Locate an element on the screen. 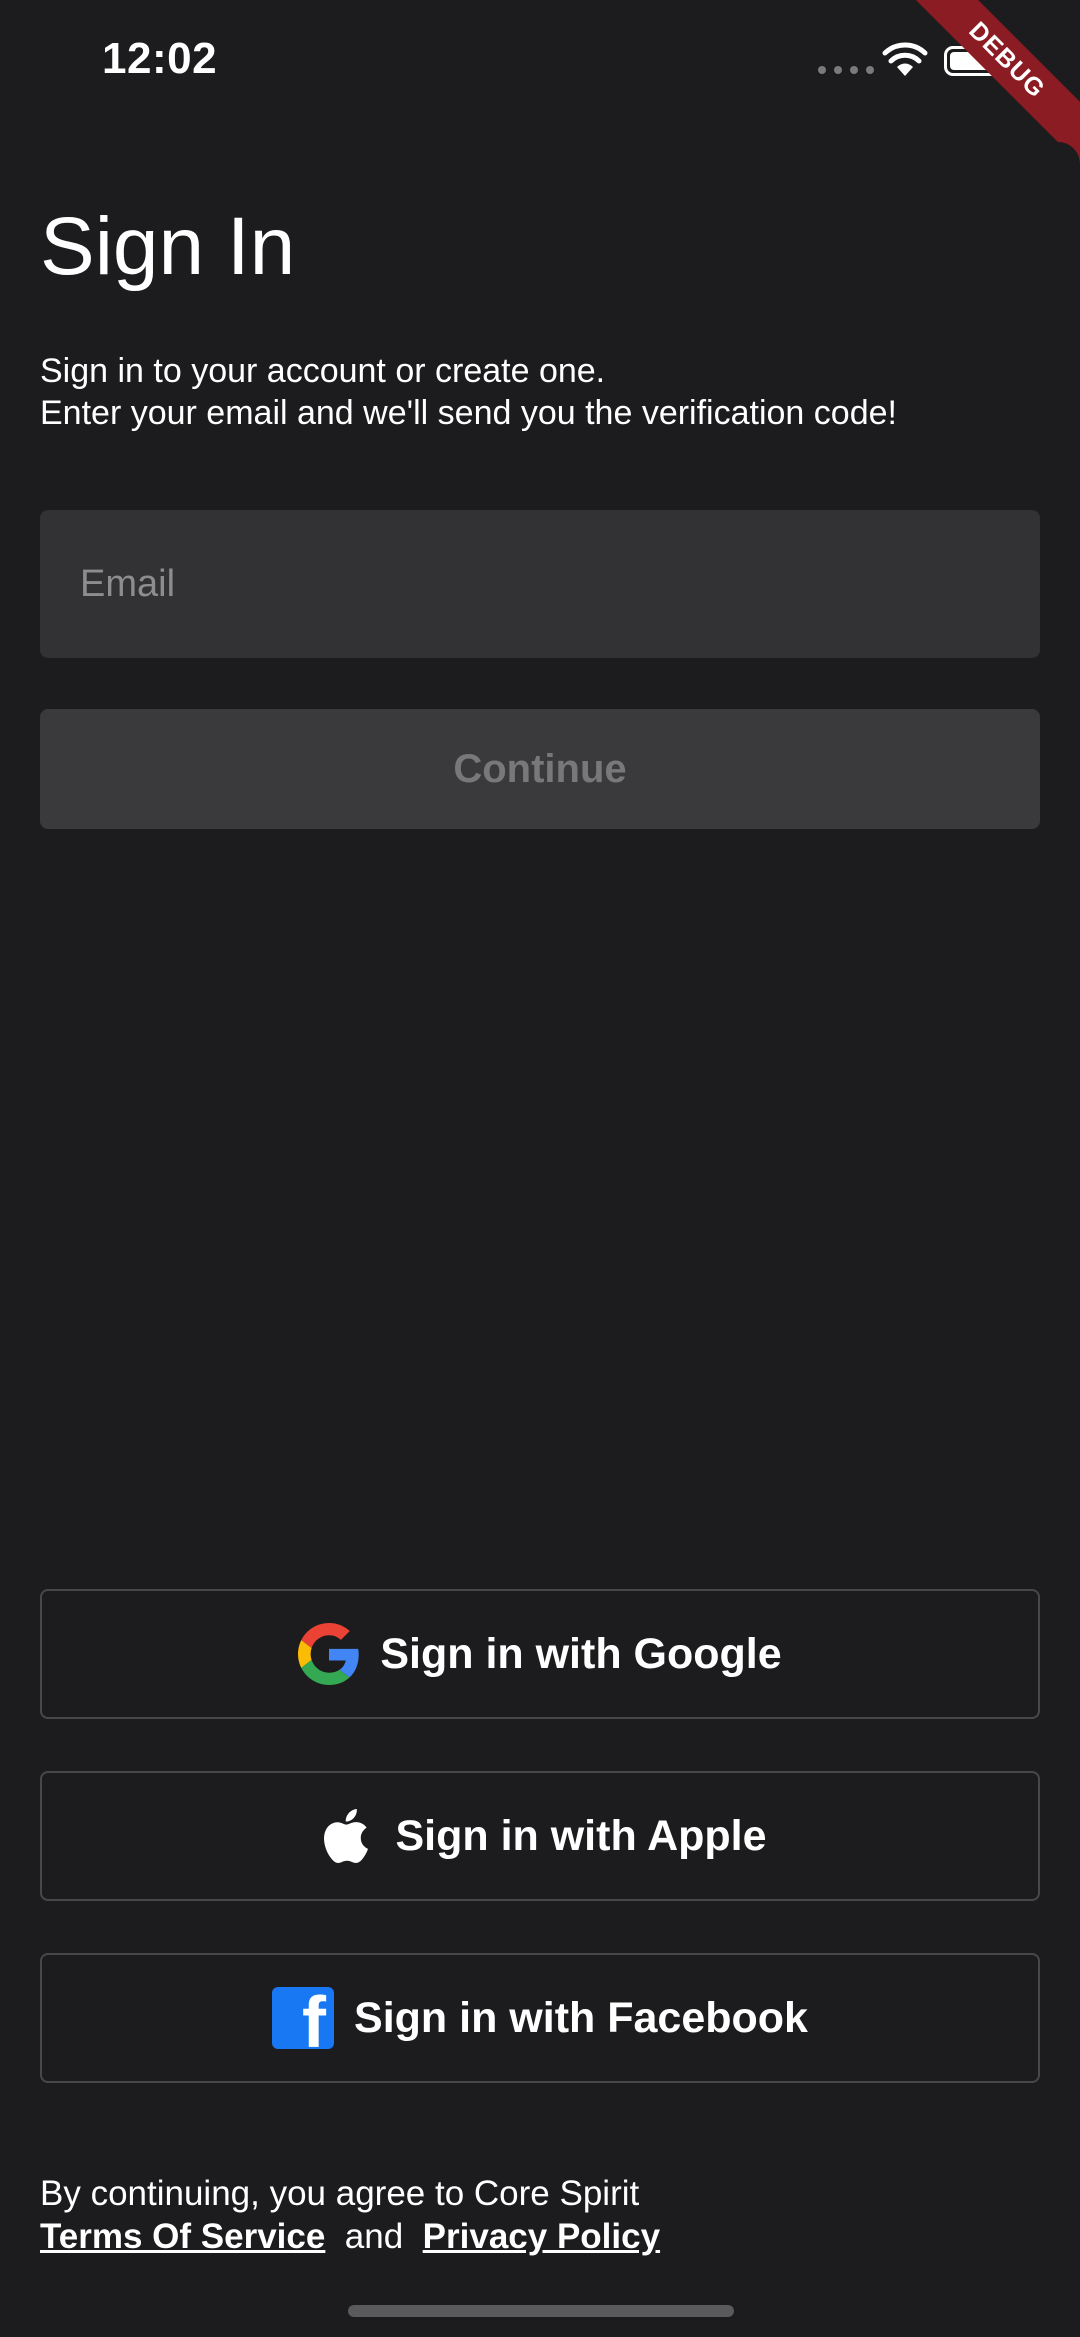 The image size is (1080, 2337). google-button-label: Sign in with Google is located at coordinates (581, 1653).